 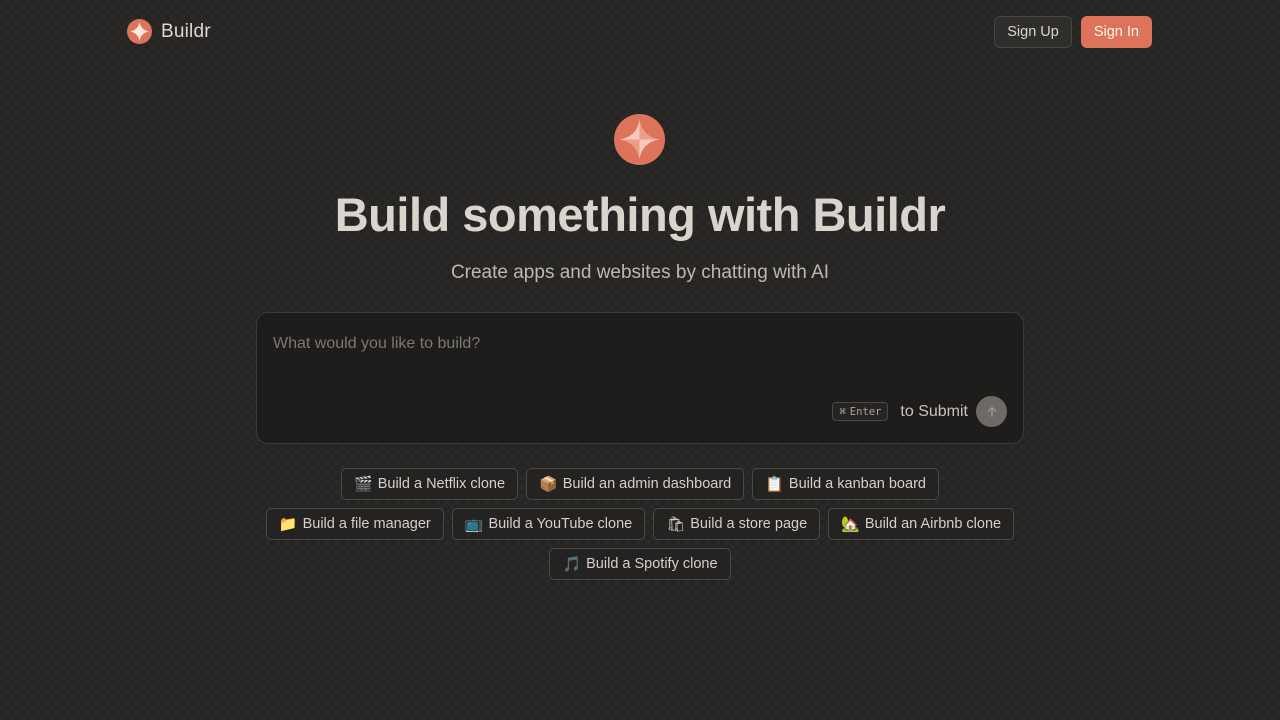 I want to click on suggestion-label: Build a YouTube clone, so click(x=560, y=524).